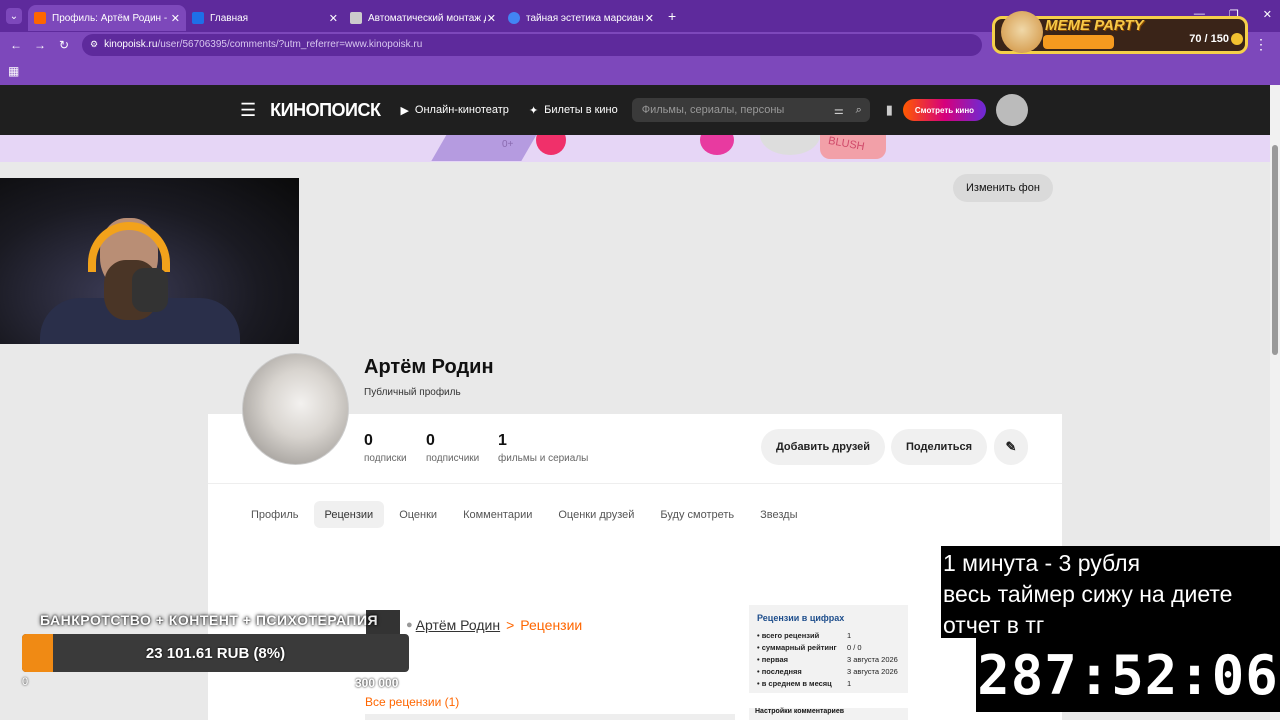 The image size is (1280, 720). Describe the element at coordinates (994, 625) in the screenshot. I see `timer-rule-line: отчет в тг` at that location.